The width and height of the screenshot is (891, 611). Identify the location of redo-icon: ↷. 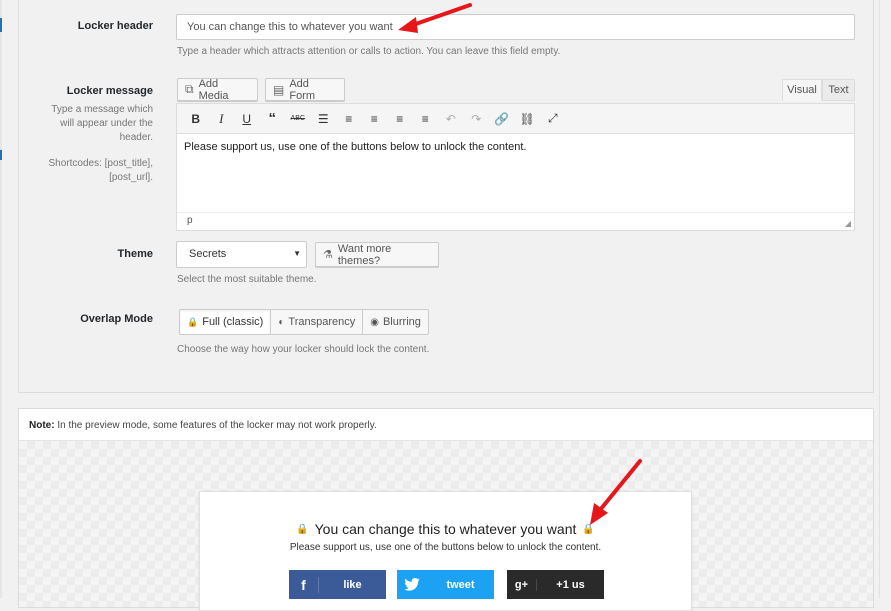
(477, 119).